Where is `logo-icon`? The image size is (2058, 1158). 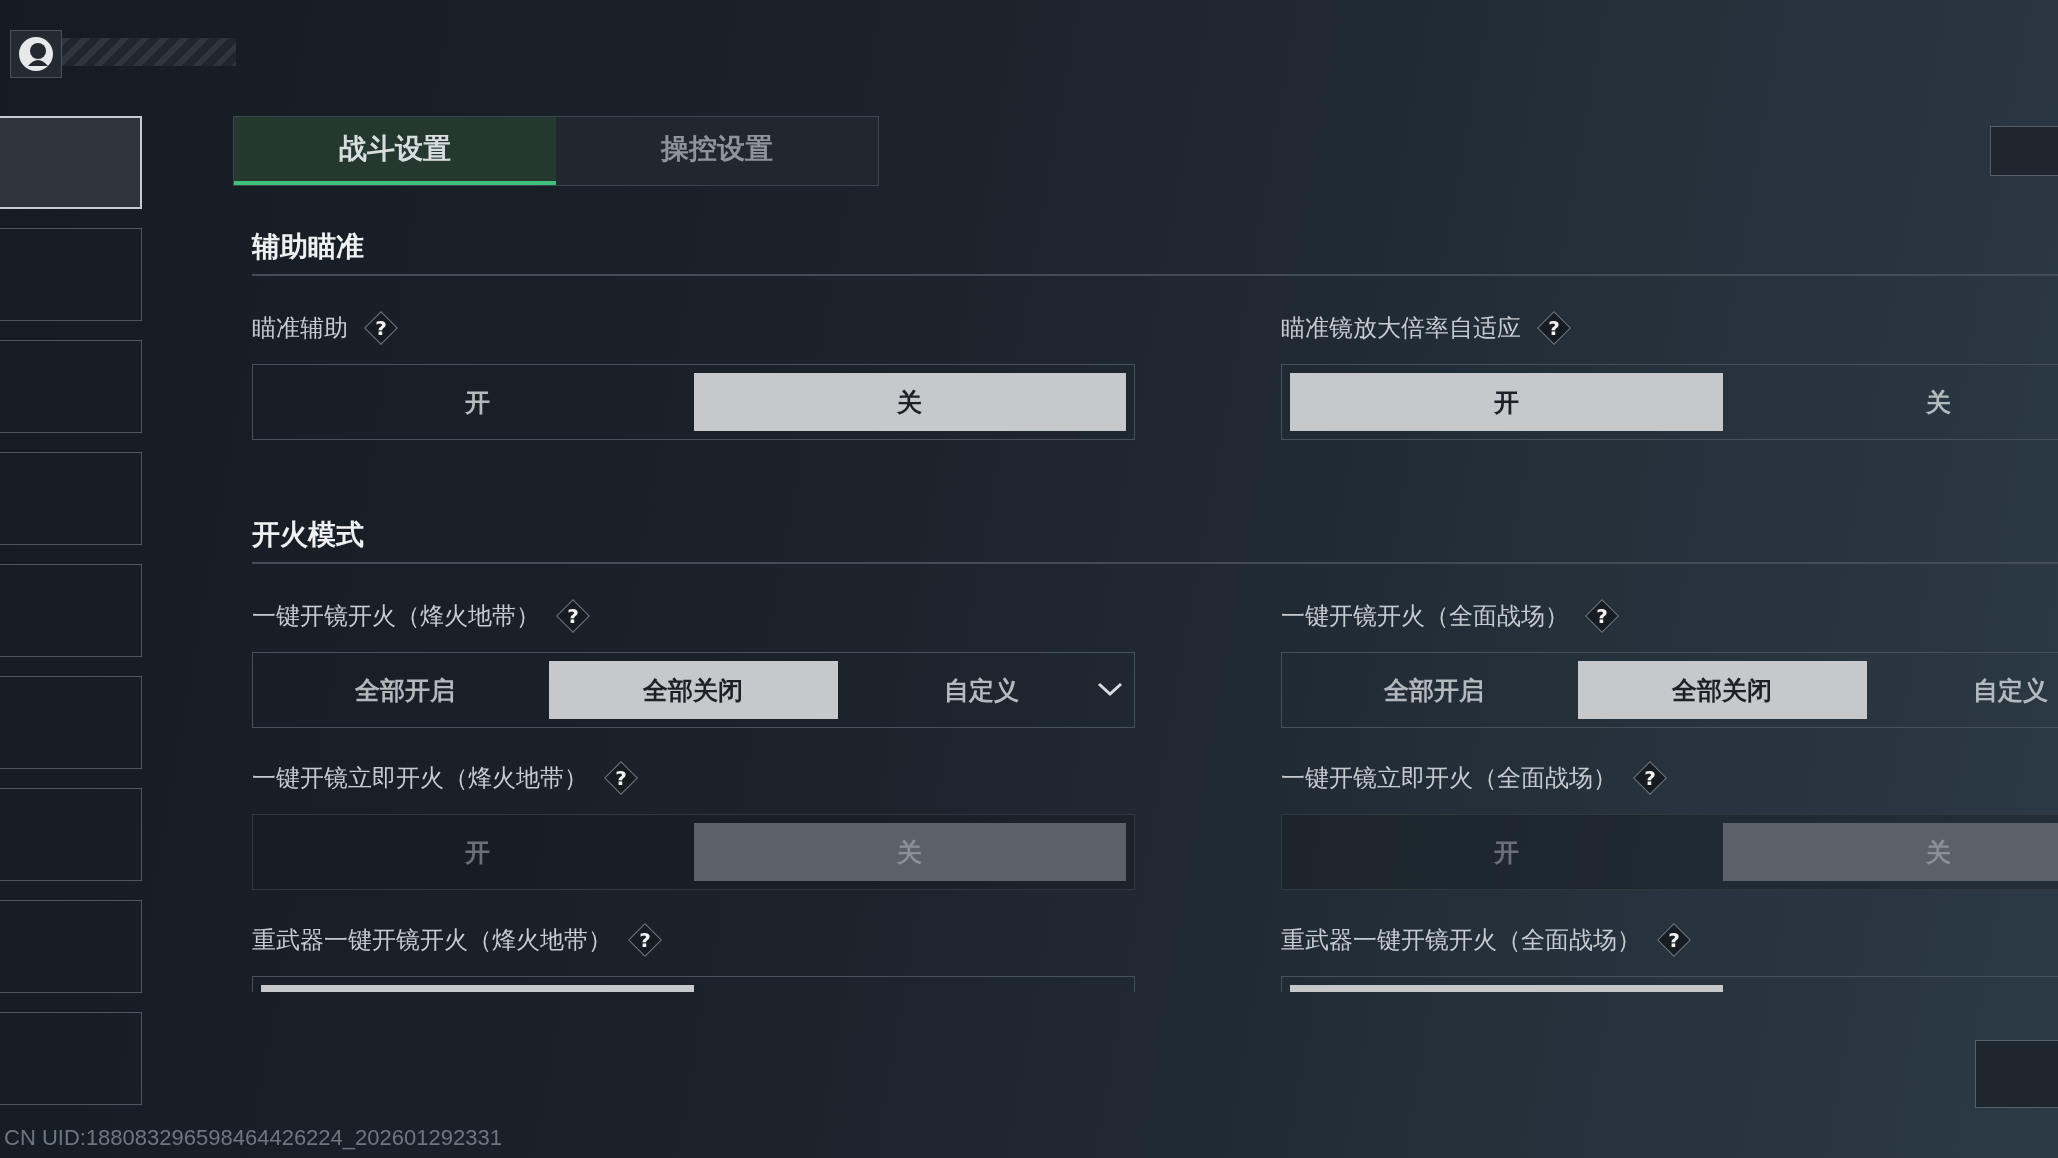
logo-icon is located at coordinates (36, 54).